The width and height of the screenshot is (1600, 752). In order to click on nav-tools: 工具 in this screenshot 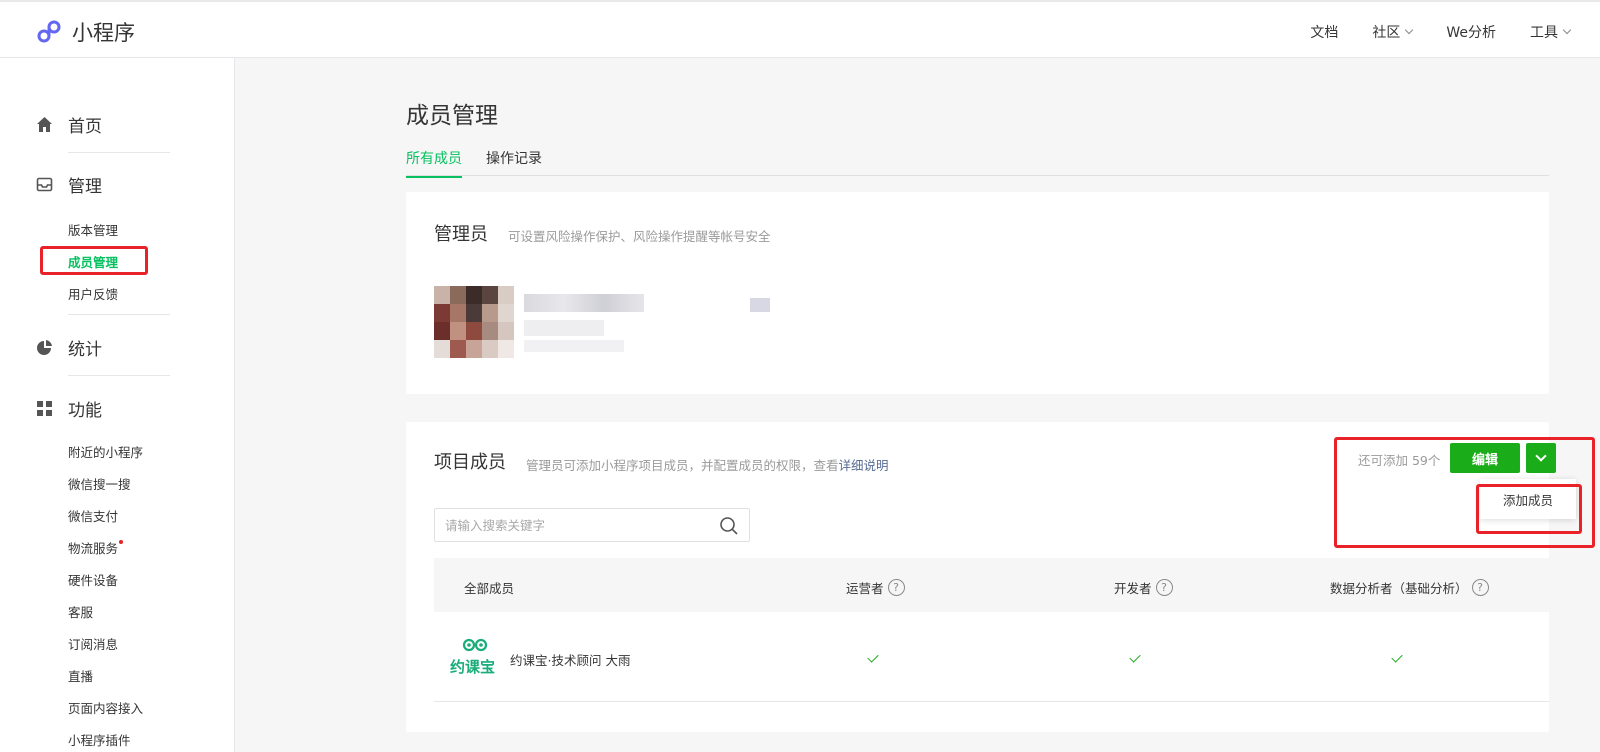, I will do `click(1551, 32)`.